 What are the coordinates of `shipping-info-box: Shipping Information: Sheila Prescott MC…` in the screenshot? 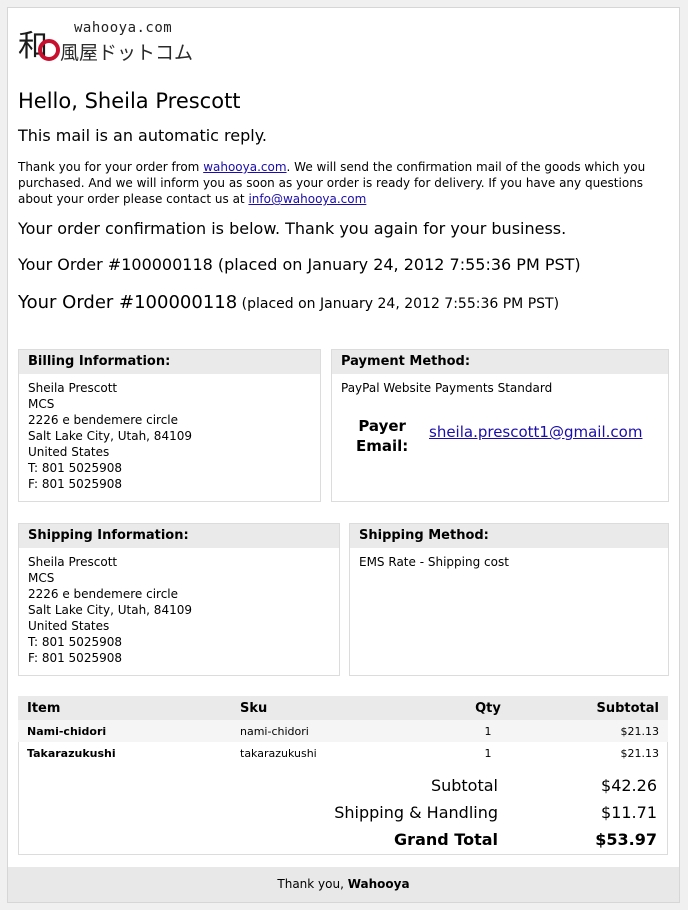 It's located at (179, 599).